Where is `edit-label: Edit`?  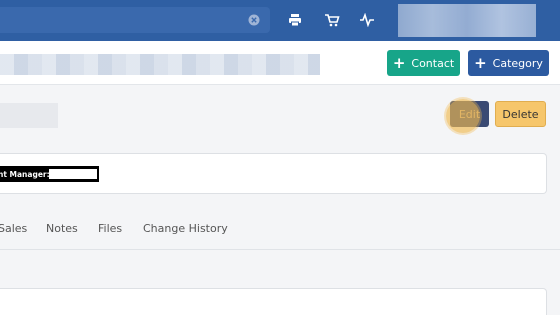 edit-label: Edit is located at coordinates (469, 114).